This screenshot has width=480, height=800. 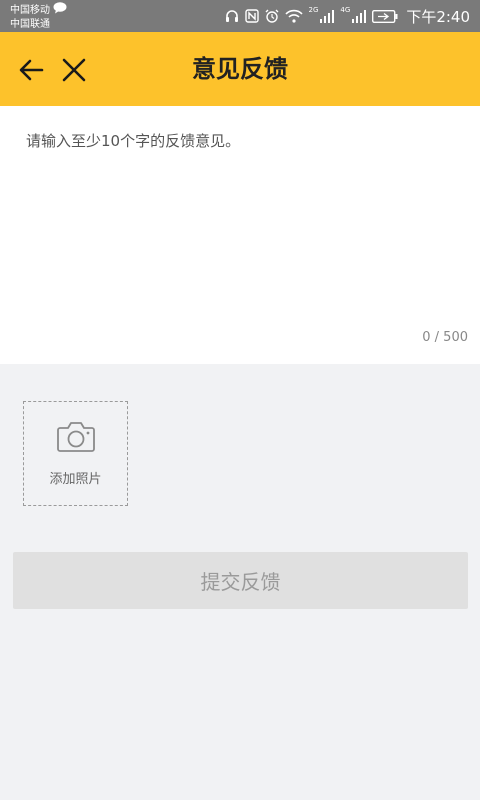 I want to click on close-icon, so click(x=74, y=70).